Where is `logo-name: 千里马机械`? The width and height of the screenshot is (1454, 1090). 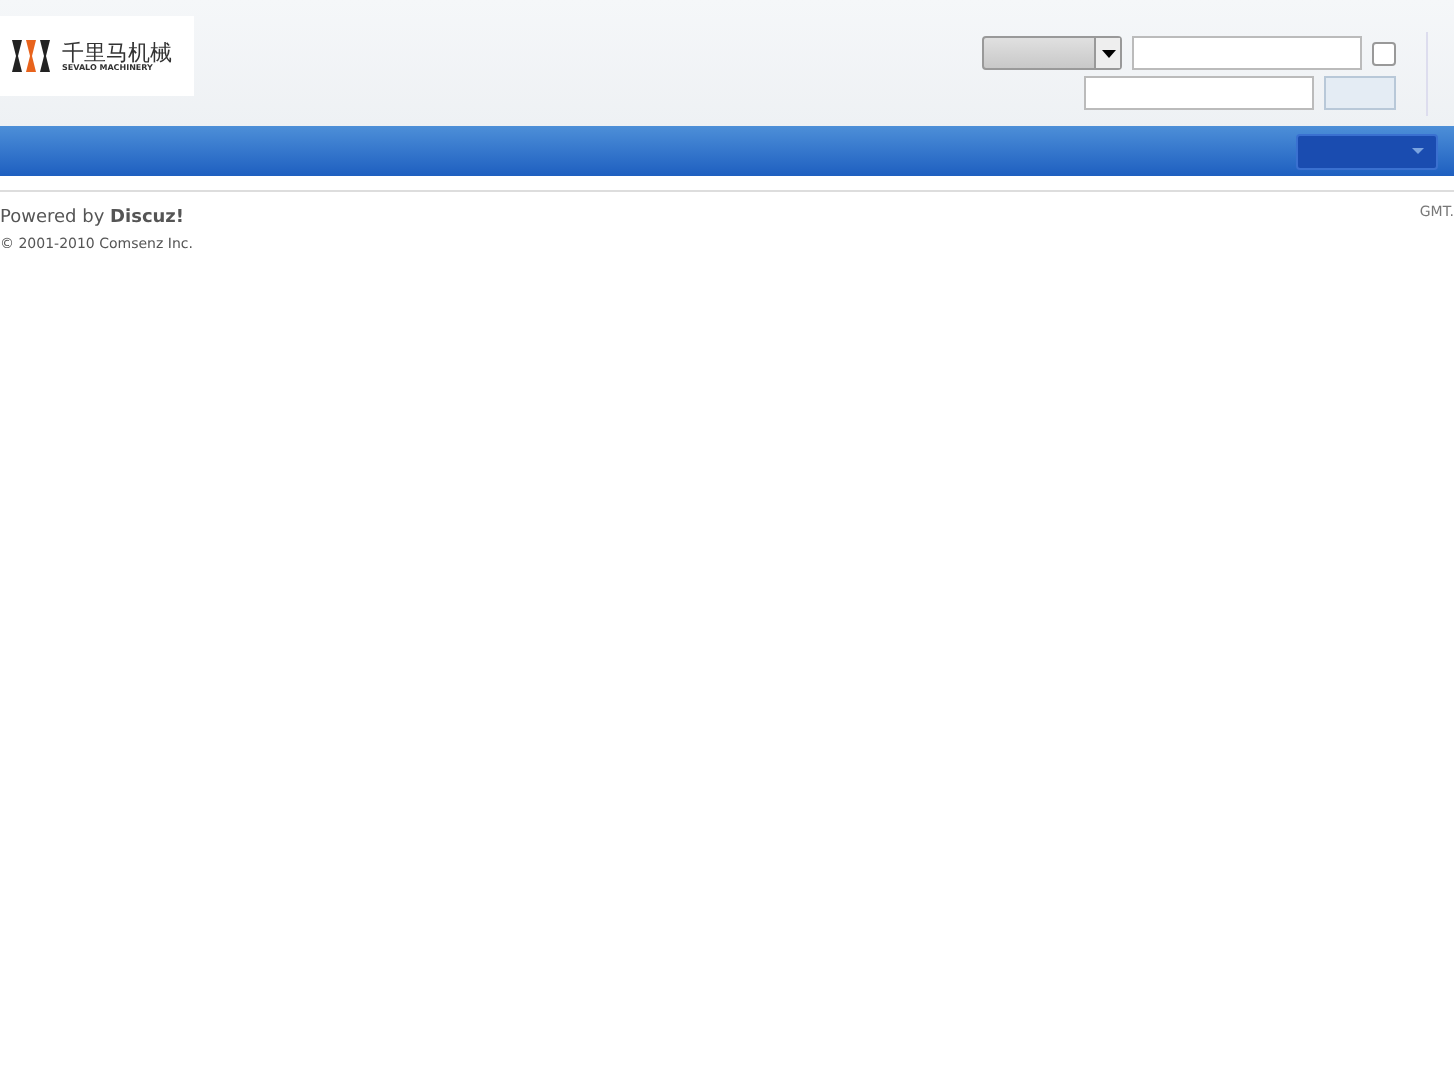 logo-name: 千里马机械 is located at coordinates (117, 52).